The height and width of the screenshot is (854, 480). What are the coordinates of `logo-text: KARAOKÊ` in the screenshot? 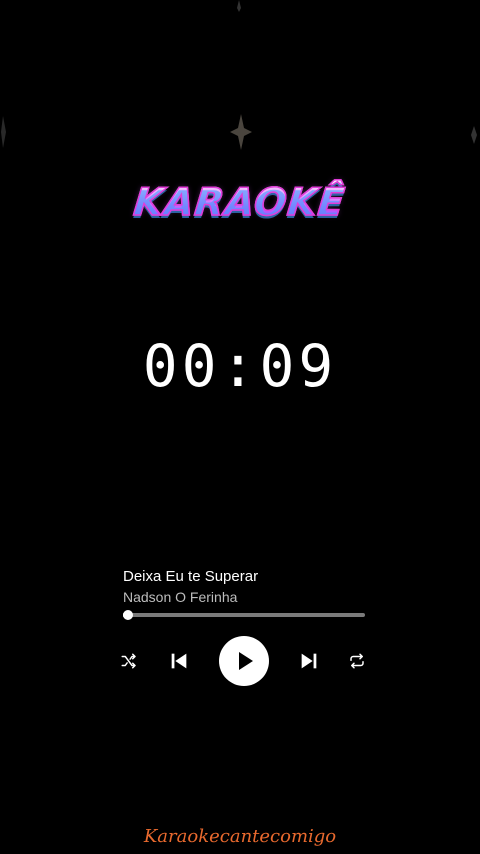 It's located at (239, 202).